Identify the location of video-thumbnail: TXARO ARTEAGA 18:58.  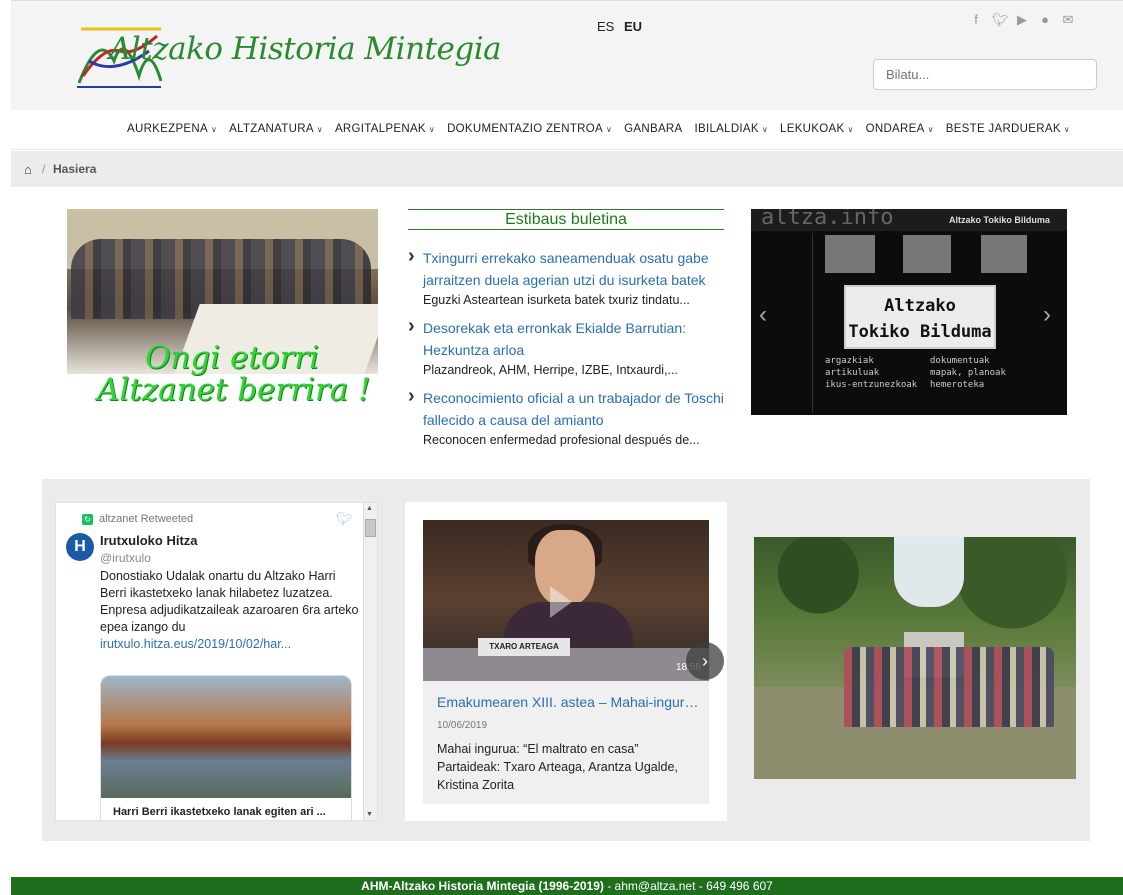
(566, 600).